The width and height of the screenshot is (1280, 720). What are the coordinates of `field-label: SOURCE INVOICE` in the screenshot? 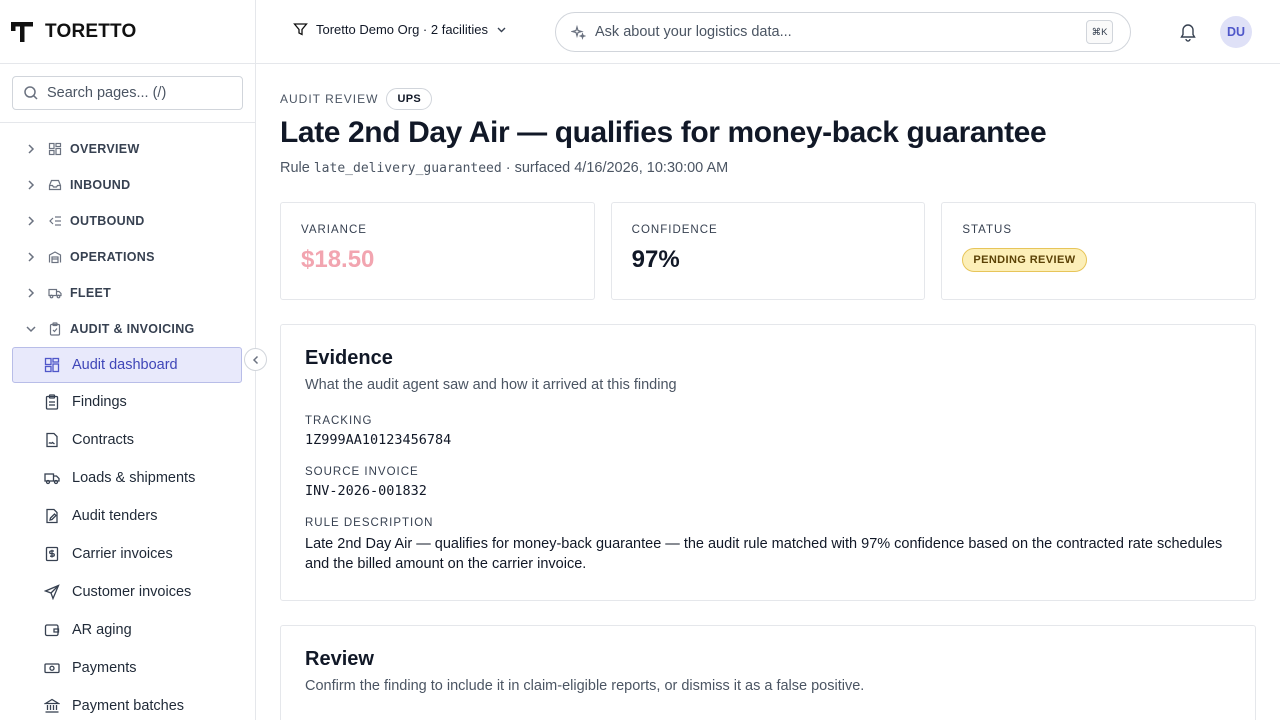 It's located at (362, 472).